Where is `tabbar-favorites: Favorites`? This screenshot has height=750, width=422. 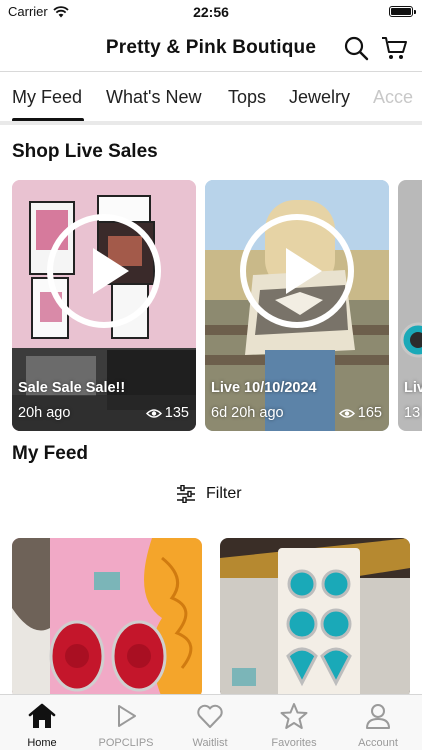
tabbar-favorites: Favorites is located at coordinates (294, 725).